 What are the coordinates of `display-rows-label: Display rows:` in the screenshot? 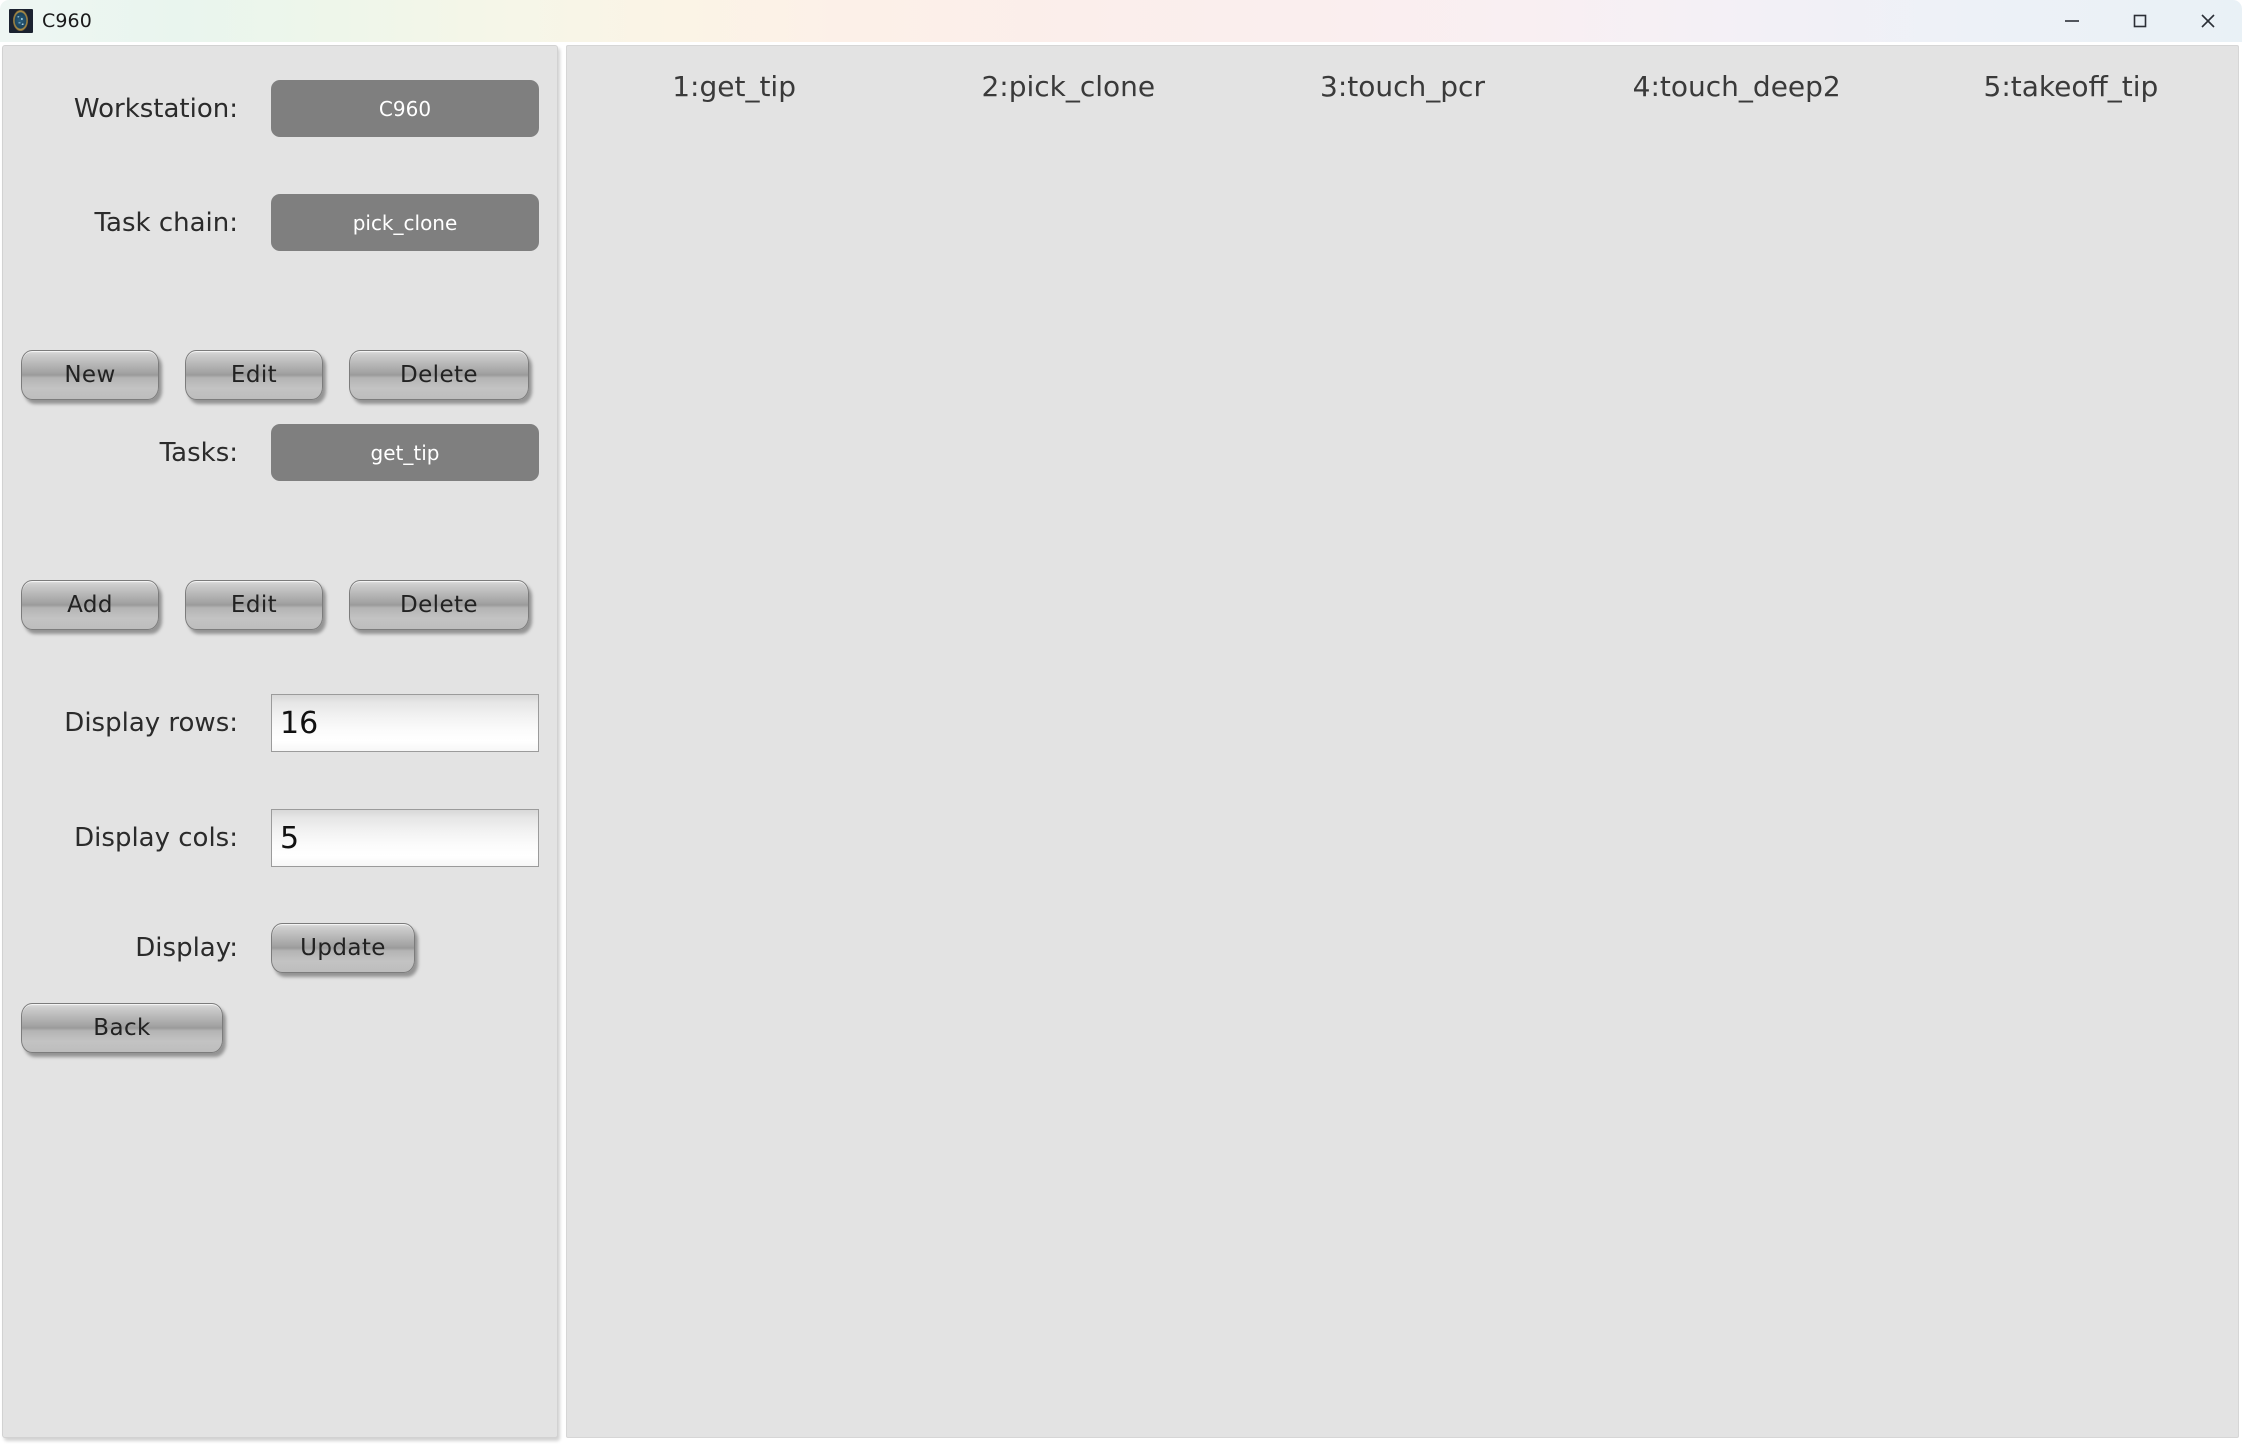 It's located at (151, 723).